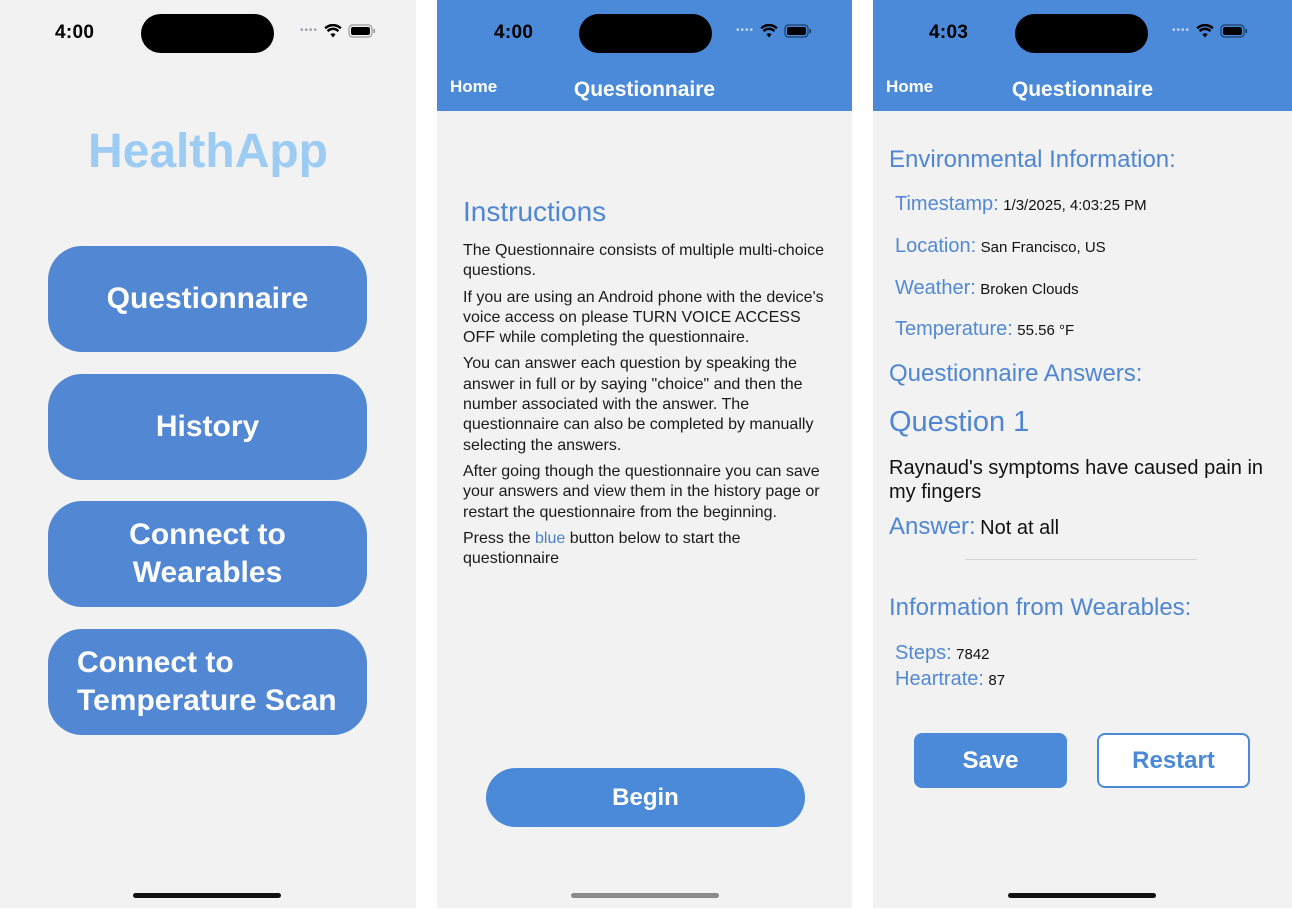 This screenshot has height=910, width=1292. I want to click on connect-temperature-scan-button: Connect to Temperature Scan, so click(207, 682).